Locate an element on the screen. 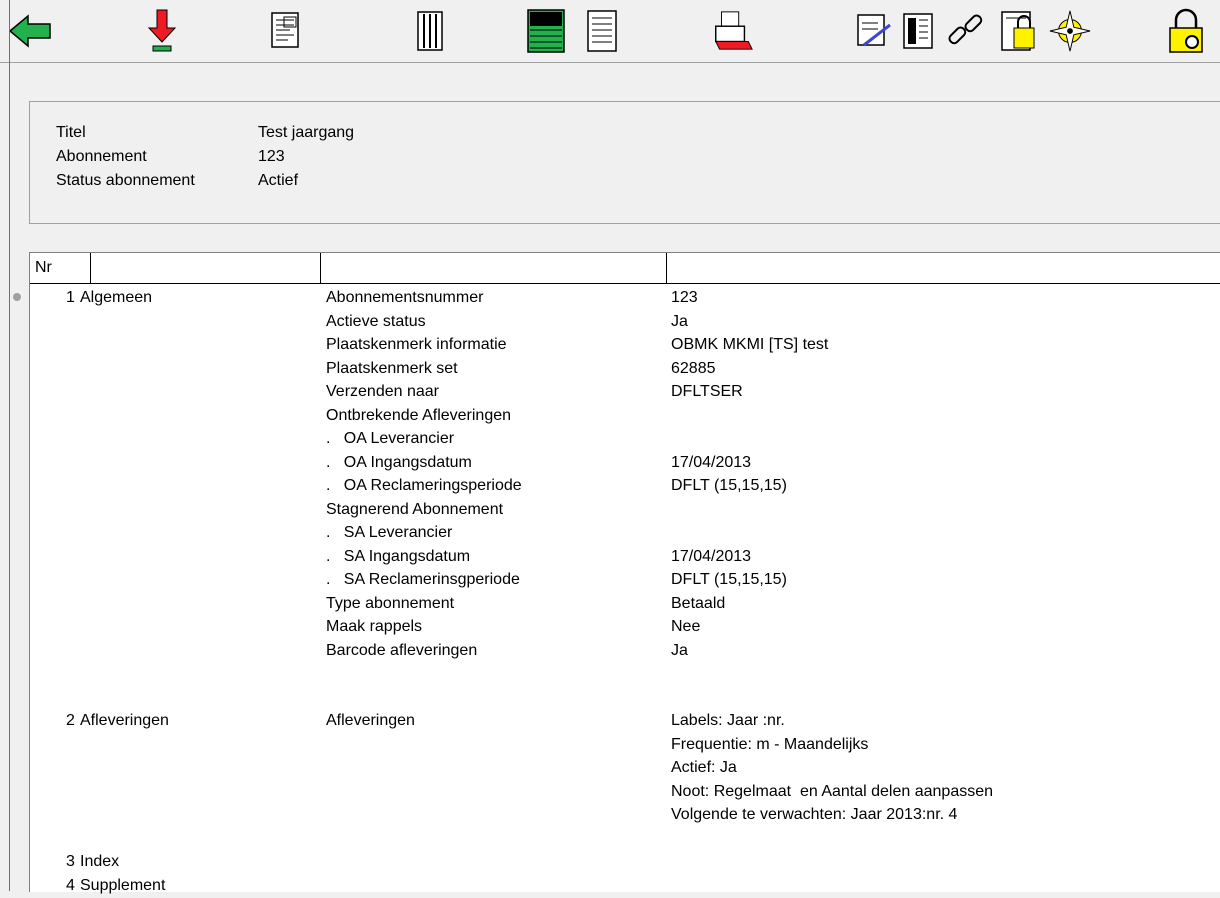  field-label: Maak rappels is located at coordinates (374, 626).